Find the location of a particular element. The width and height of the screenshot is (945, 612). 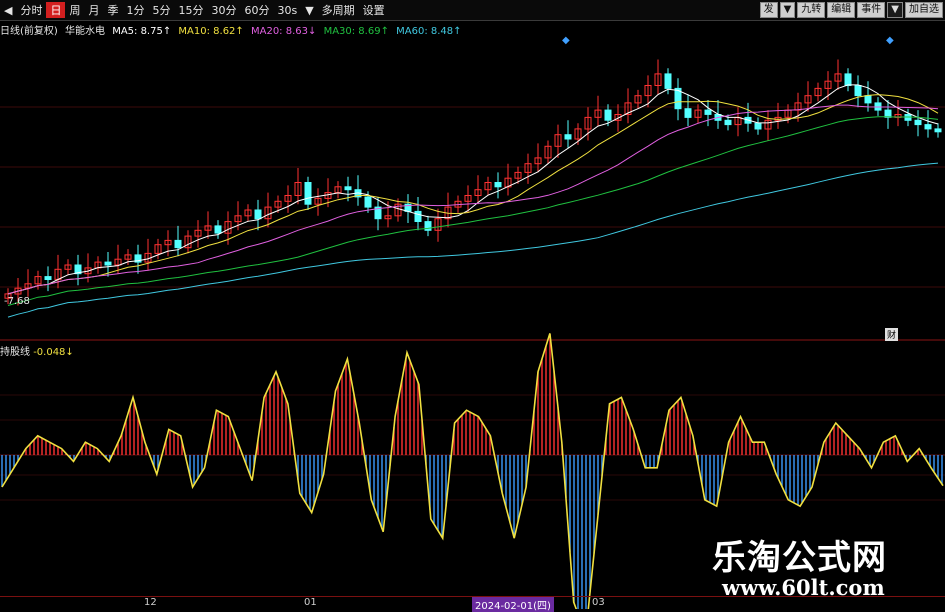

low-price-tag: -7.68 is located at coordinates (17, 301).